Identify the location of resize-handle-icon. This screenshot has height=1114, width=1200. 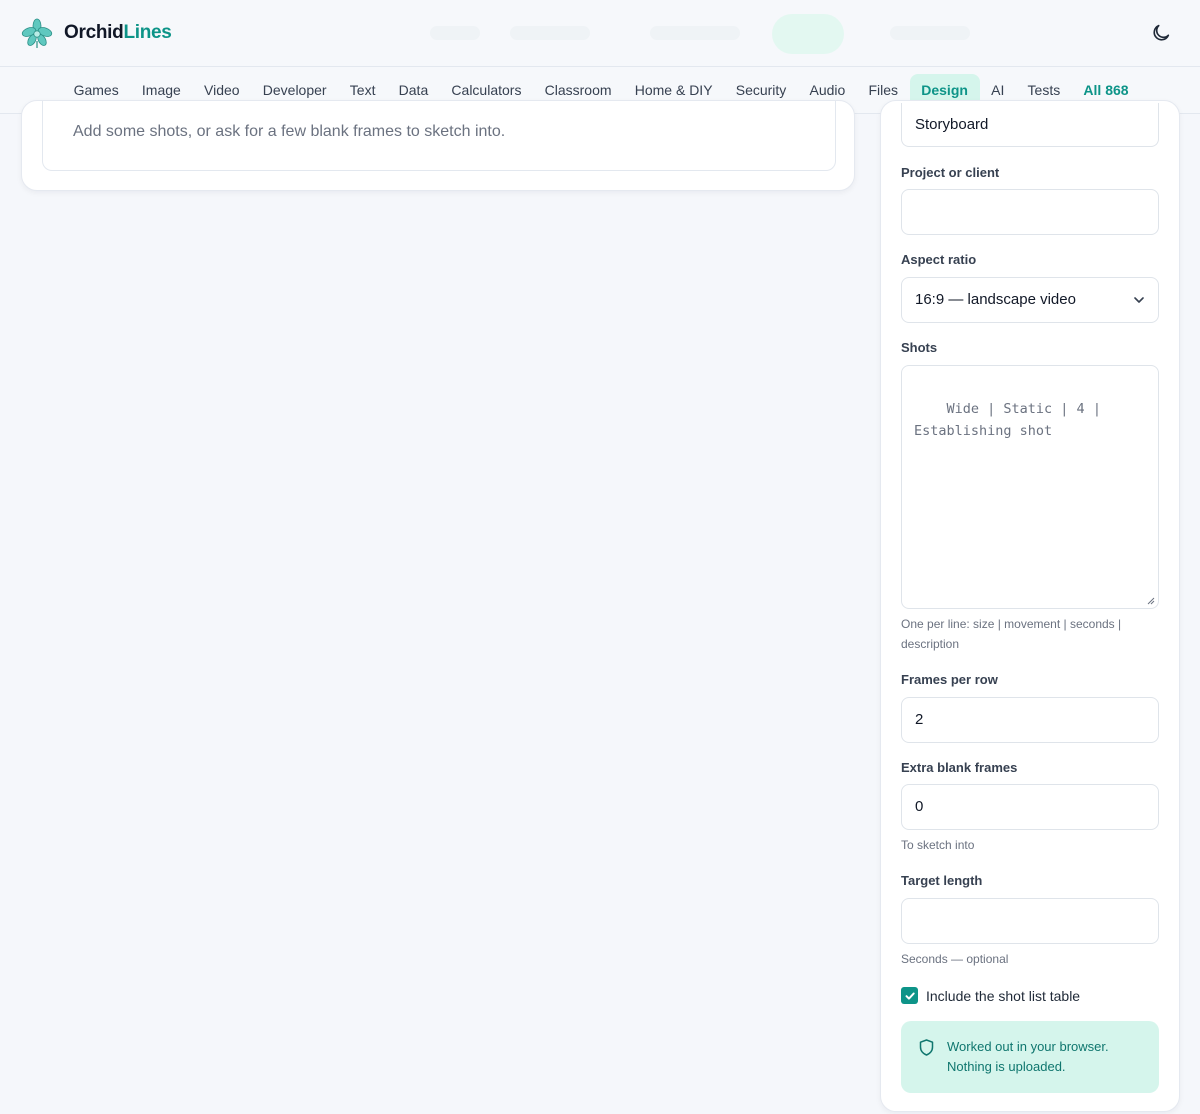
(1151, 601).